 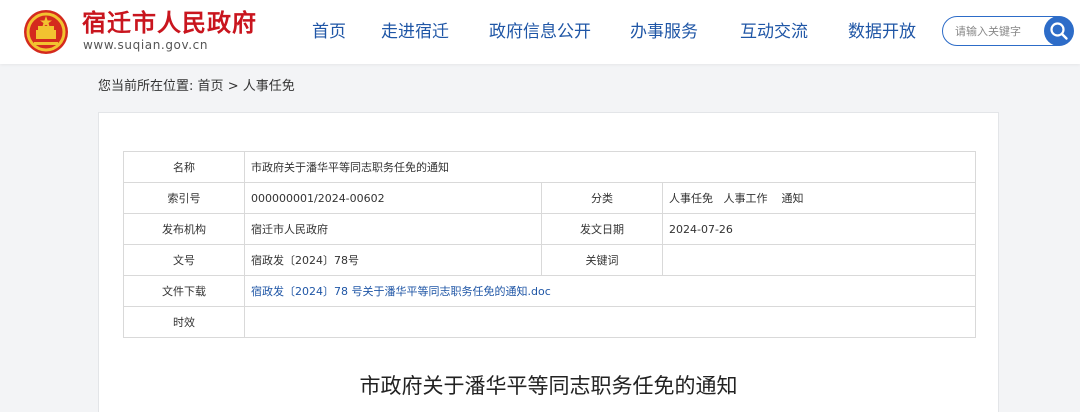 I want to click on keywords-value, so click(x=819, y=260).